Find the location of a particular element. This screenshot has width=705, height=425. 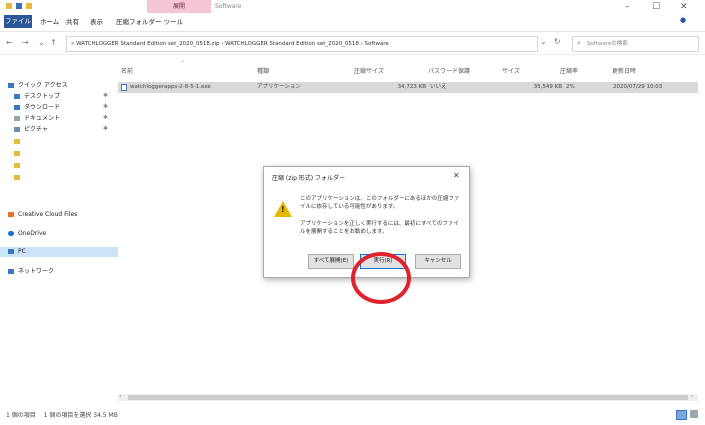

scrollbar-thumb is located at coordinates (408, 397).